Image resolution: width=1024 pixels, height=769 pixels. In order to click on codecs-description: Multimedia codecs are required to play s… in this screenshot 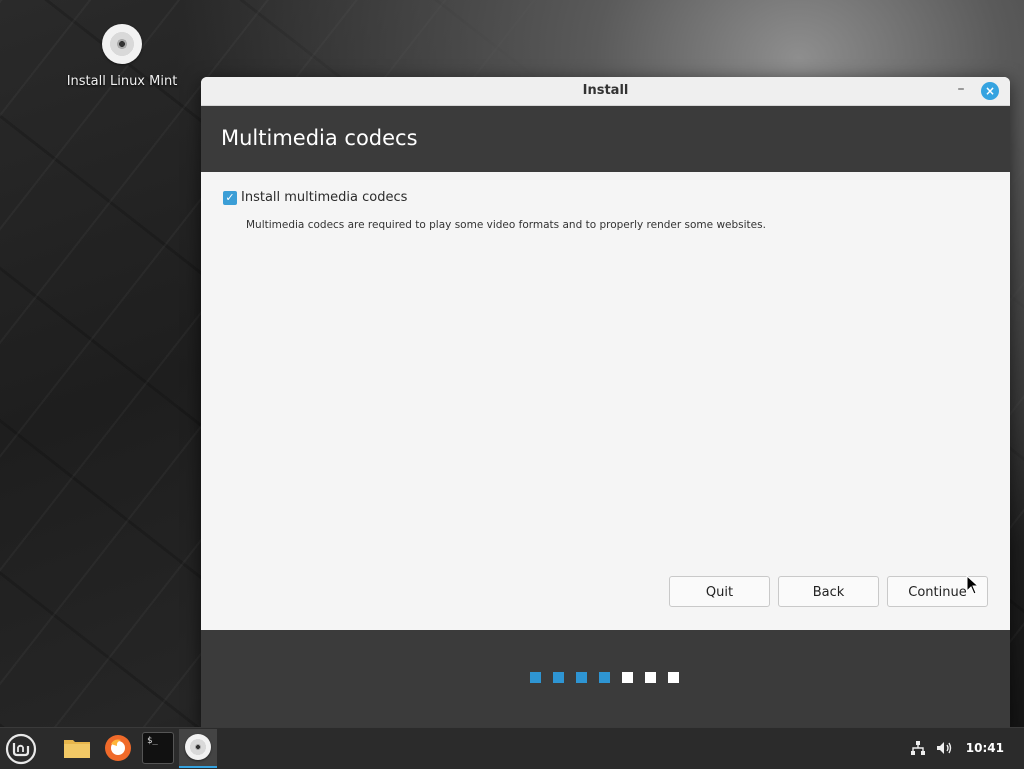, I will do `click(506, 225)`.